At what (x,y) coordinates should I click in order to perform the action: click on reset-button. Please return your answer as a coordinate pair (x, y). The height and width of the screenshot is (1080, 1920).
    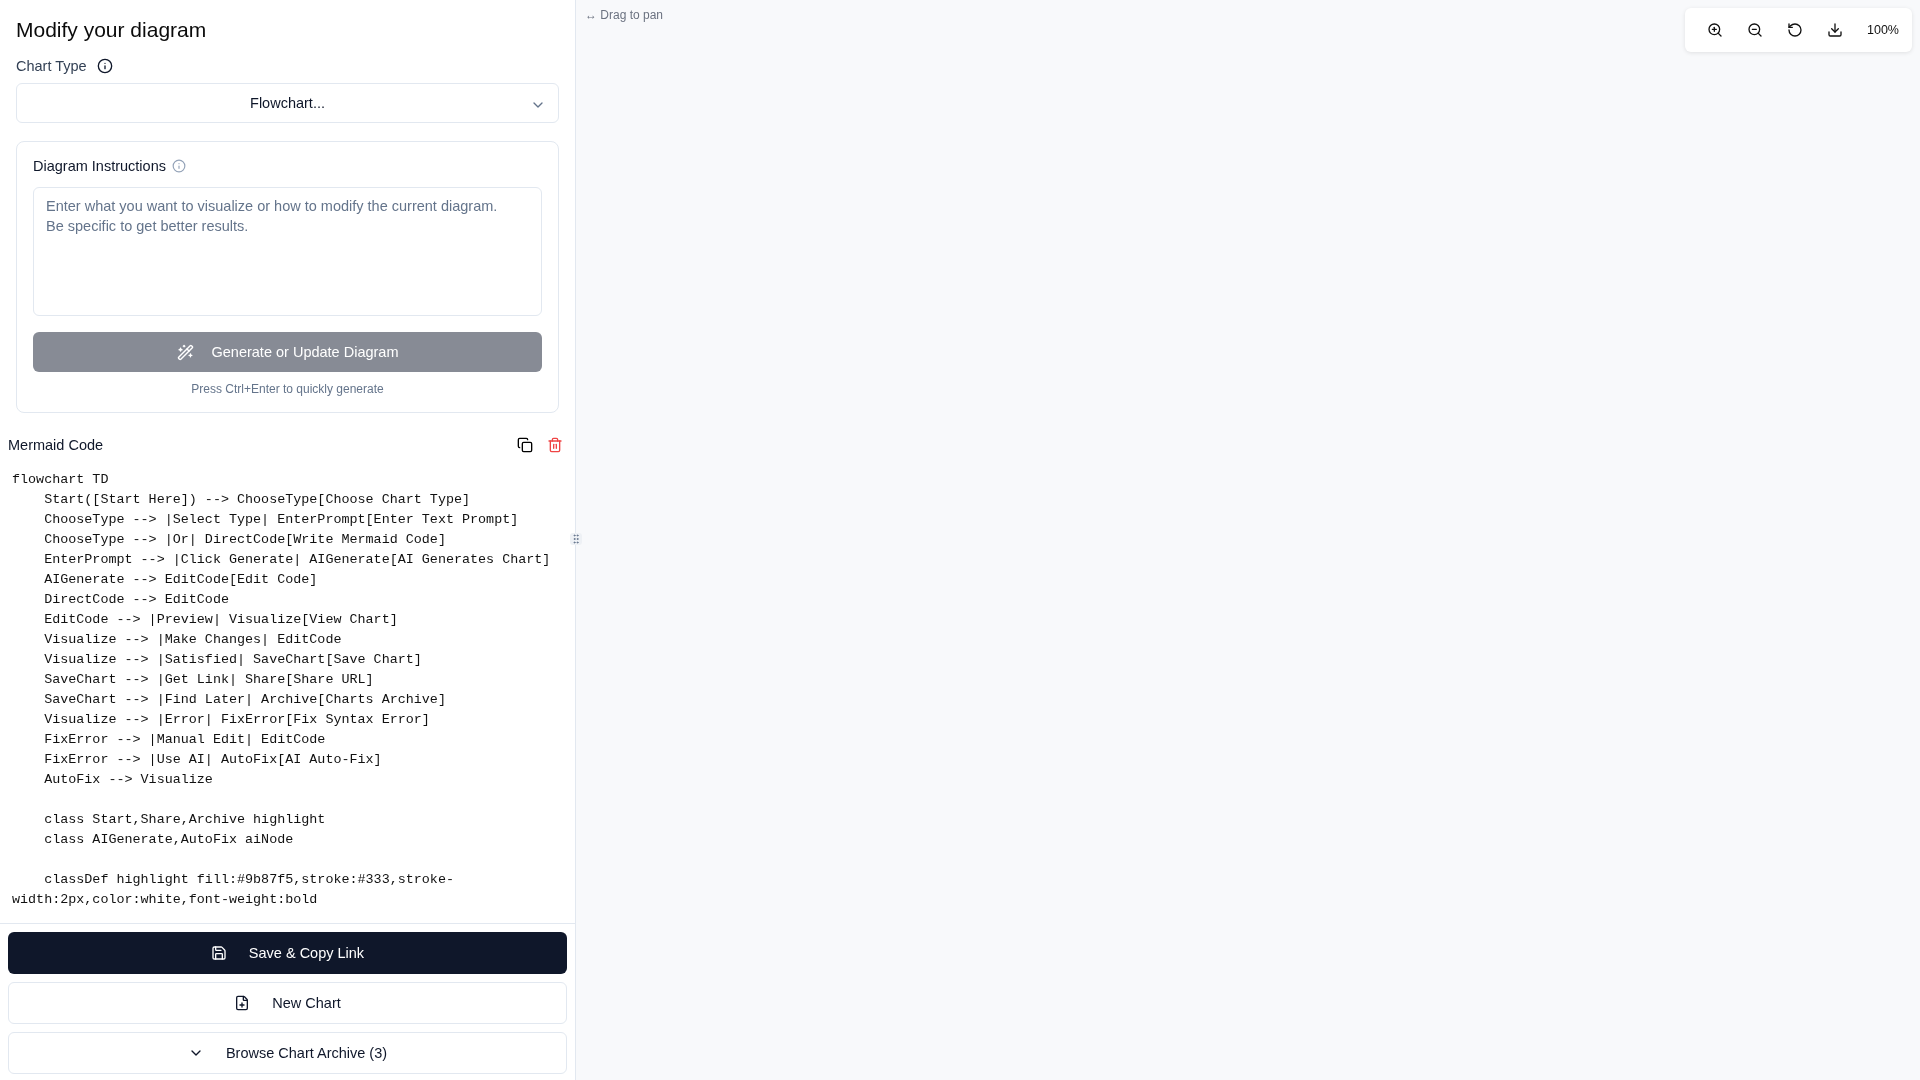
    Looking at the image, I should click on (1795, 30).